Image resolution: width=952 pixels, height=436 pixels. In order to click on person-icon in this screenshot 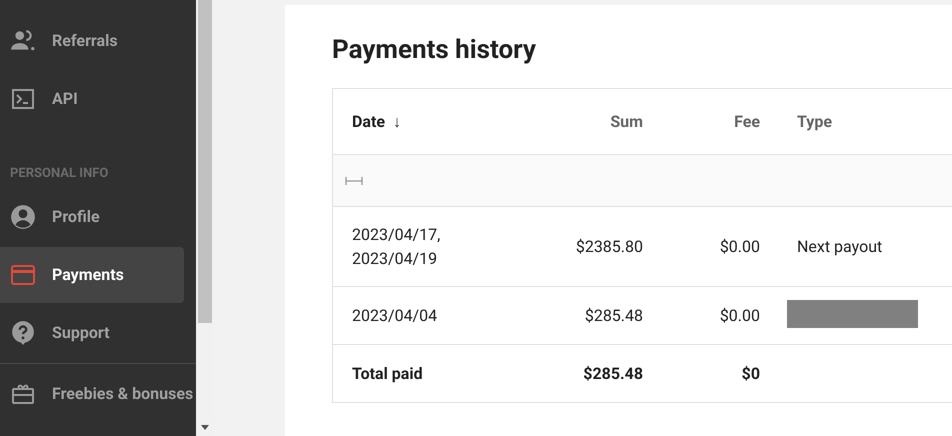, I will do `click(23, 217)`.